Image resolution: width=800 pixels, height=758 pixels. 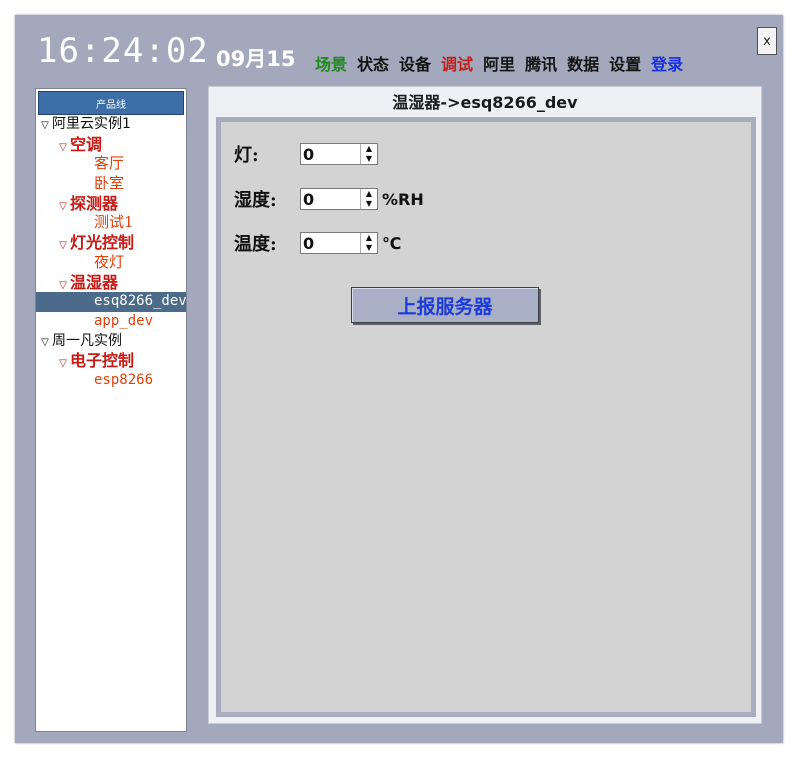 What do you see at coordinates (373, 63) in the screenshot?
I see `menu-item-status: 状态` at bounding box center [373, 63].